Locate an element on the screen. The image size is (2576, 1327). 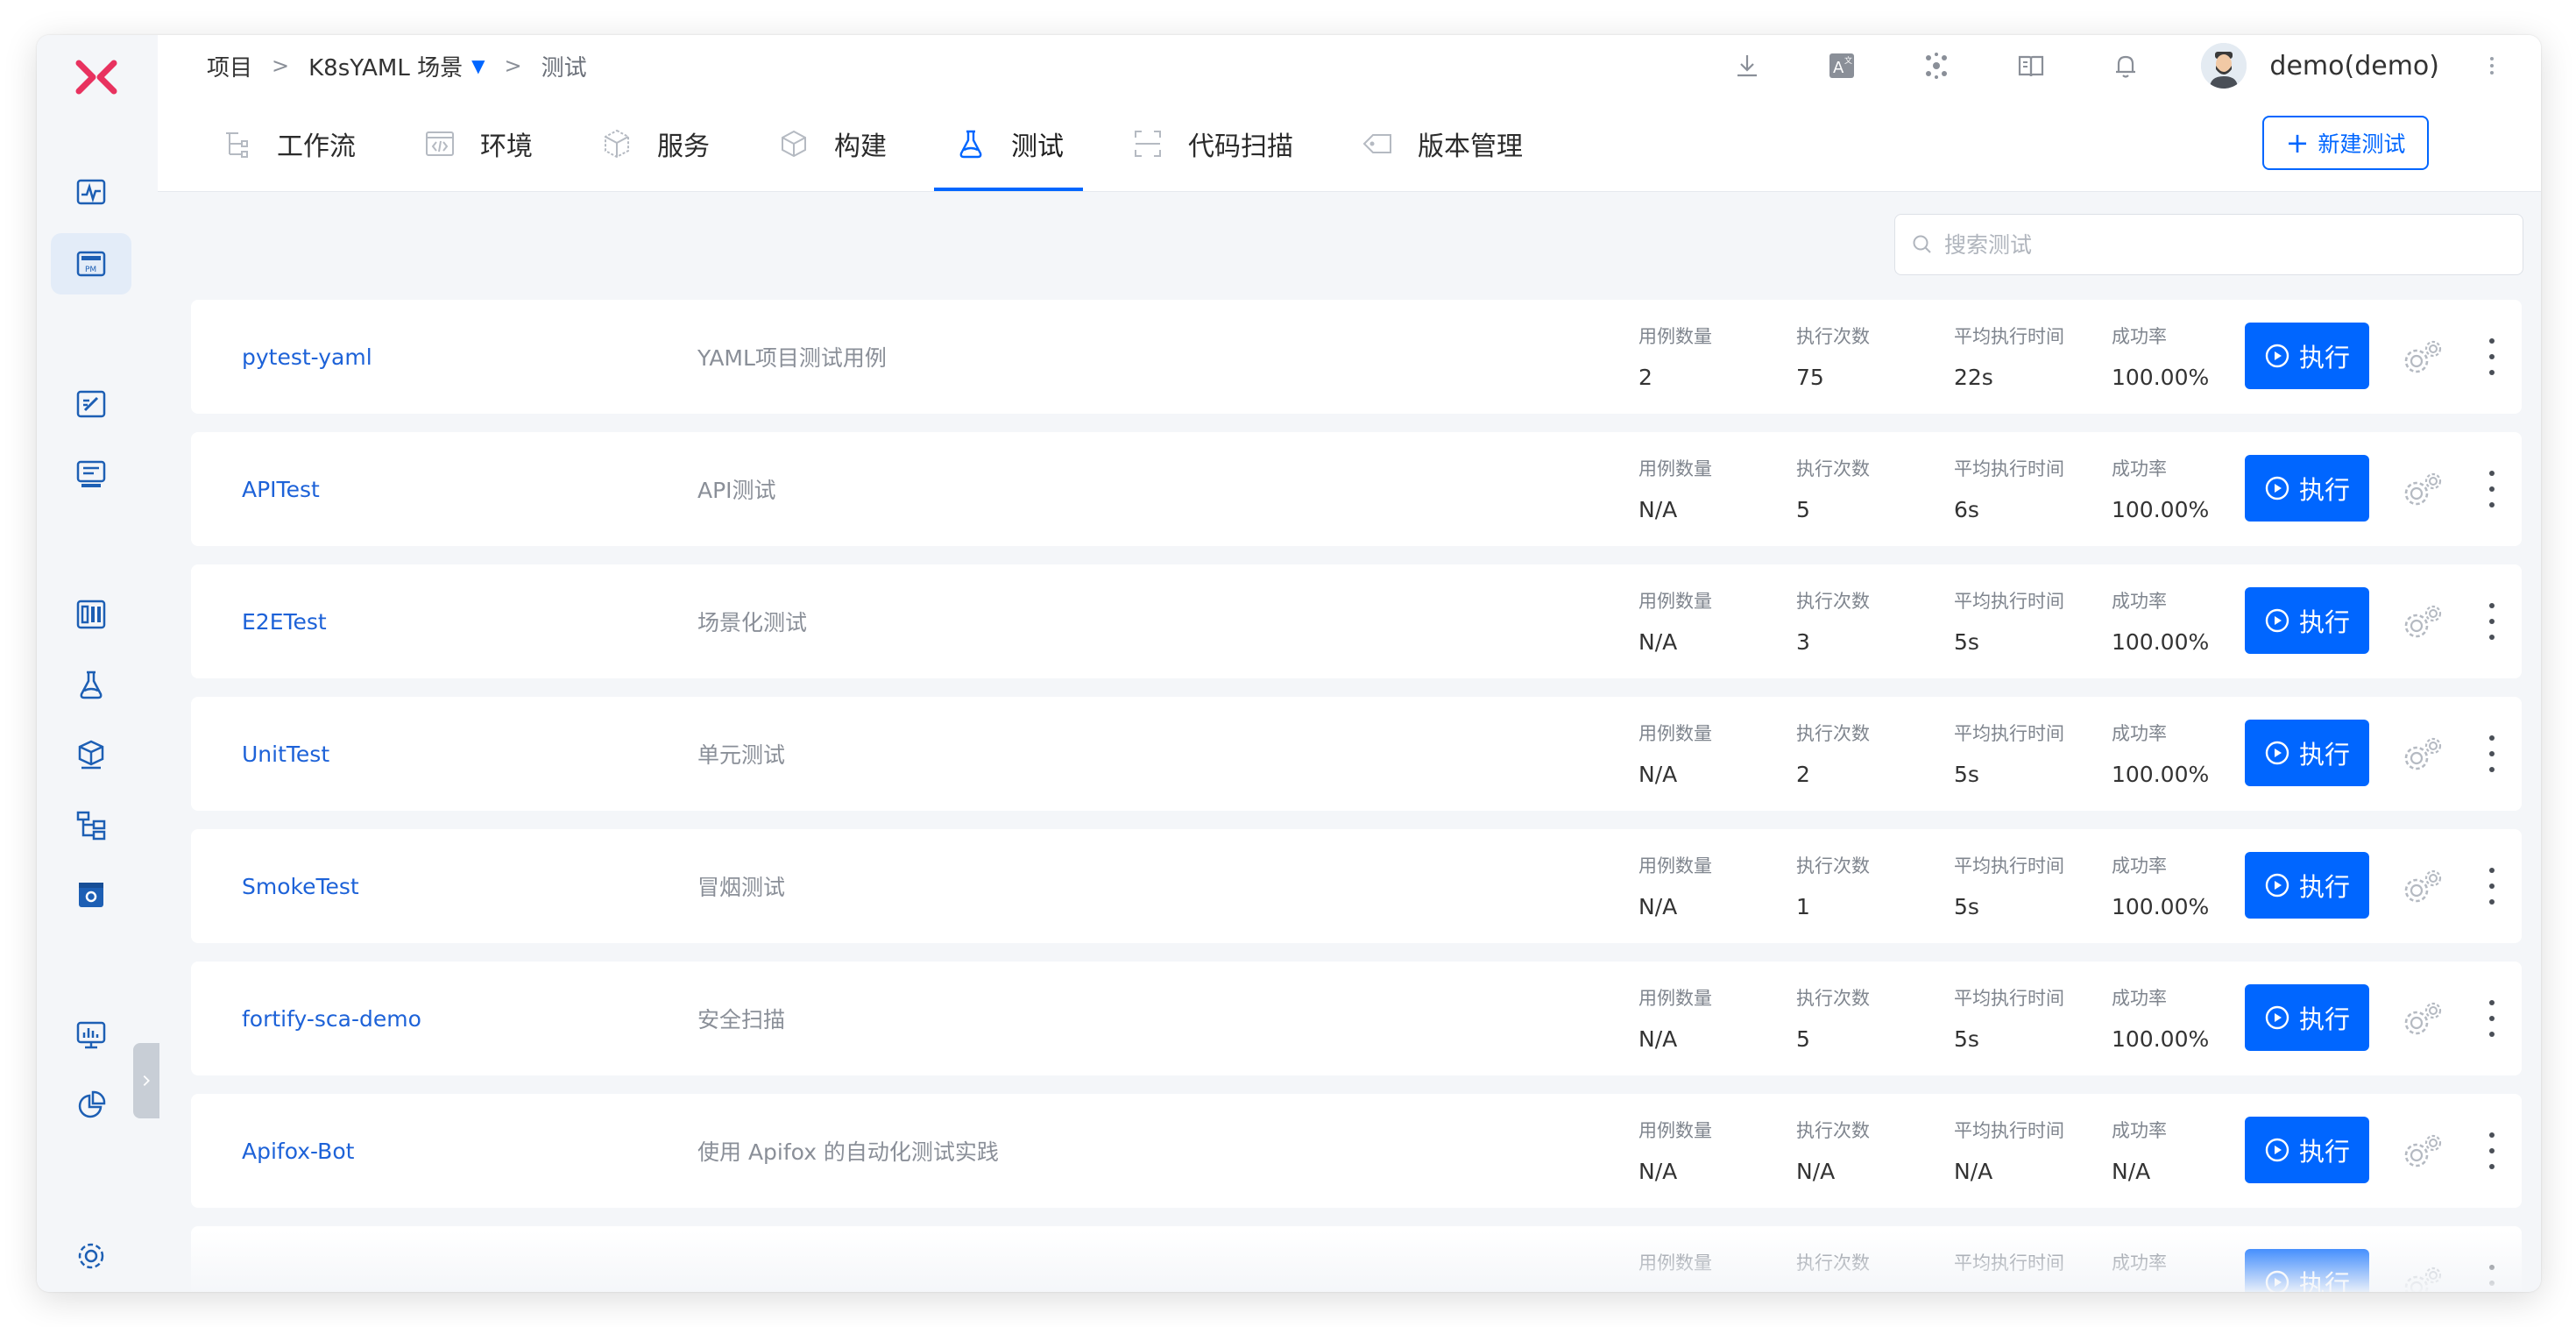
test-description: YAML项目测试用例 is located at coordinates (792, 358).